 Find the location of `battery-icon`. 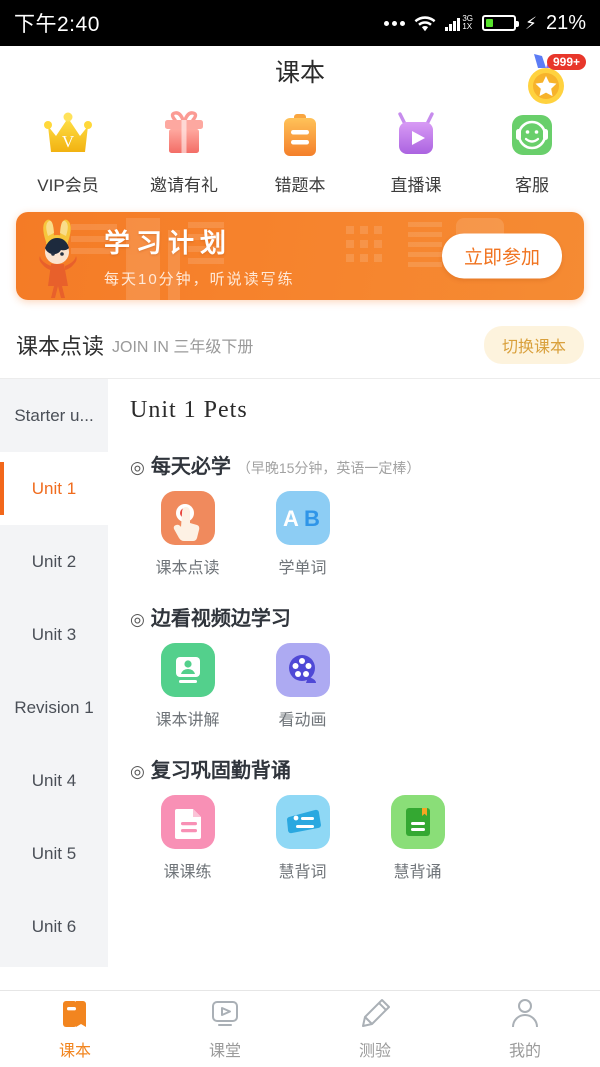

battery-icon is located at coordinates (501, 23).